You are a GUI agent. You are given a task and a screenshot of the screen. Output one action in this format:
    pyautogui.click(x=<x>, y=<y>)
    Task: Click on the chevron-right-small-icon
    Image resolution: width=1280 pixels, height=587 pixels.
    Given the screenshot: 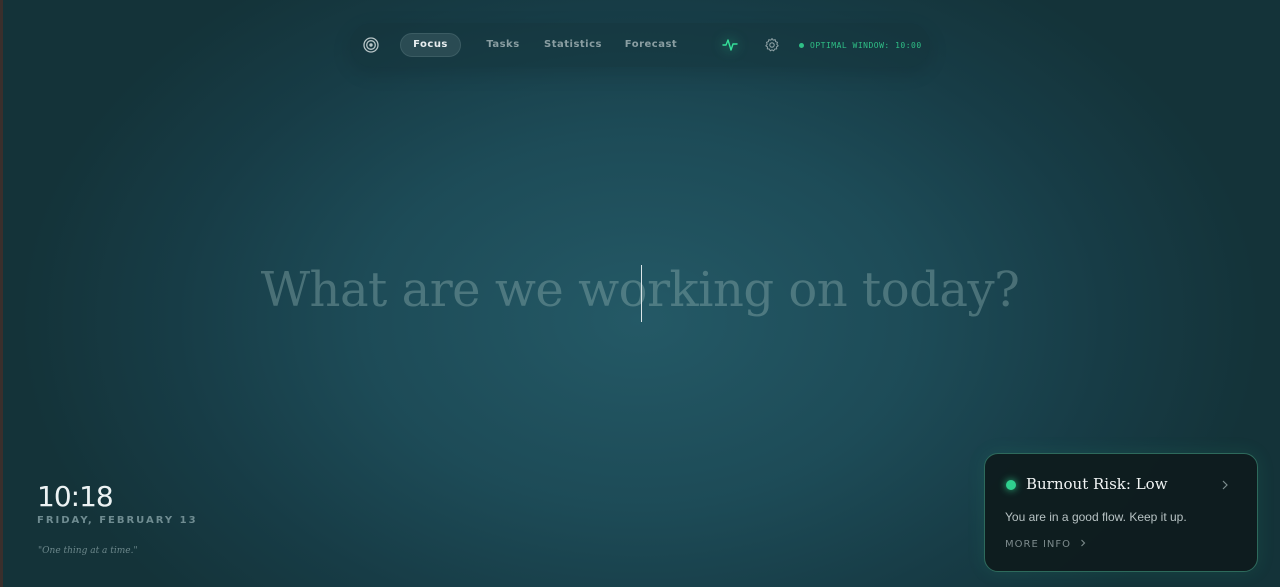 What is the action you would take?
    pyautogui.click(x=1083, y=543)
    